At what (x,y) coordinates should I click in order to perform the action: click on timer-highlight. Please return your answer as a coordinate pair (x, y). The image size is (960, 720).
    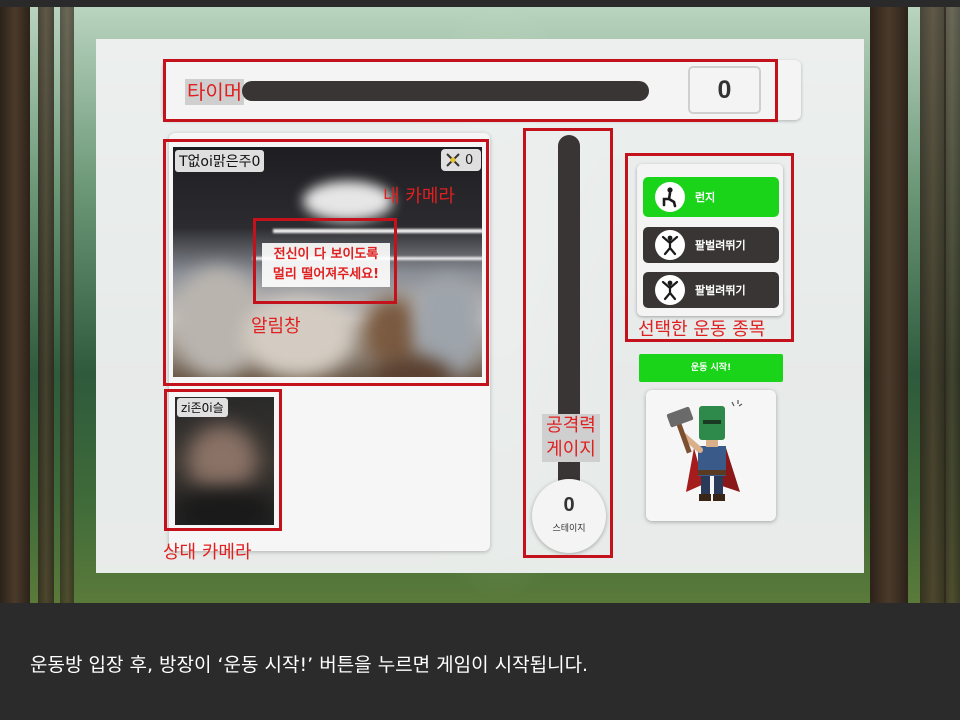
    Looking at the image, I should click on (470, 90).